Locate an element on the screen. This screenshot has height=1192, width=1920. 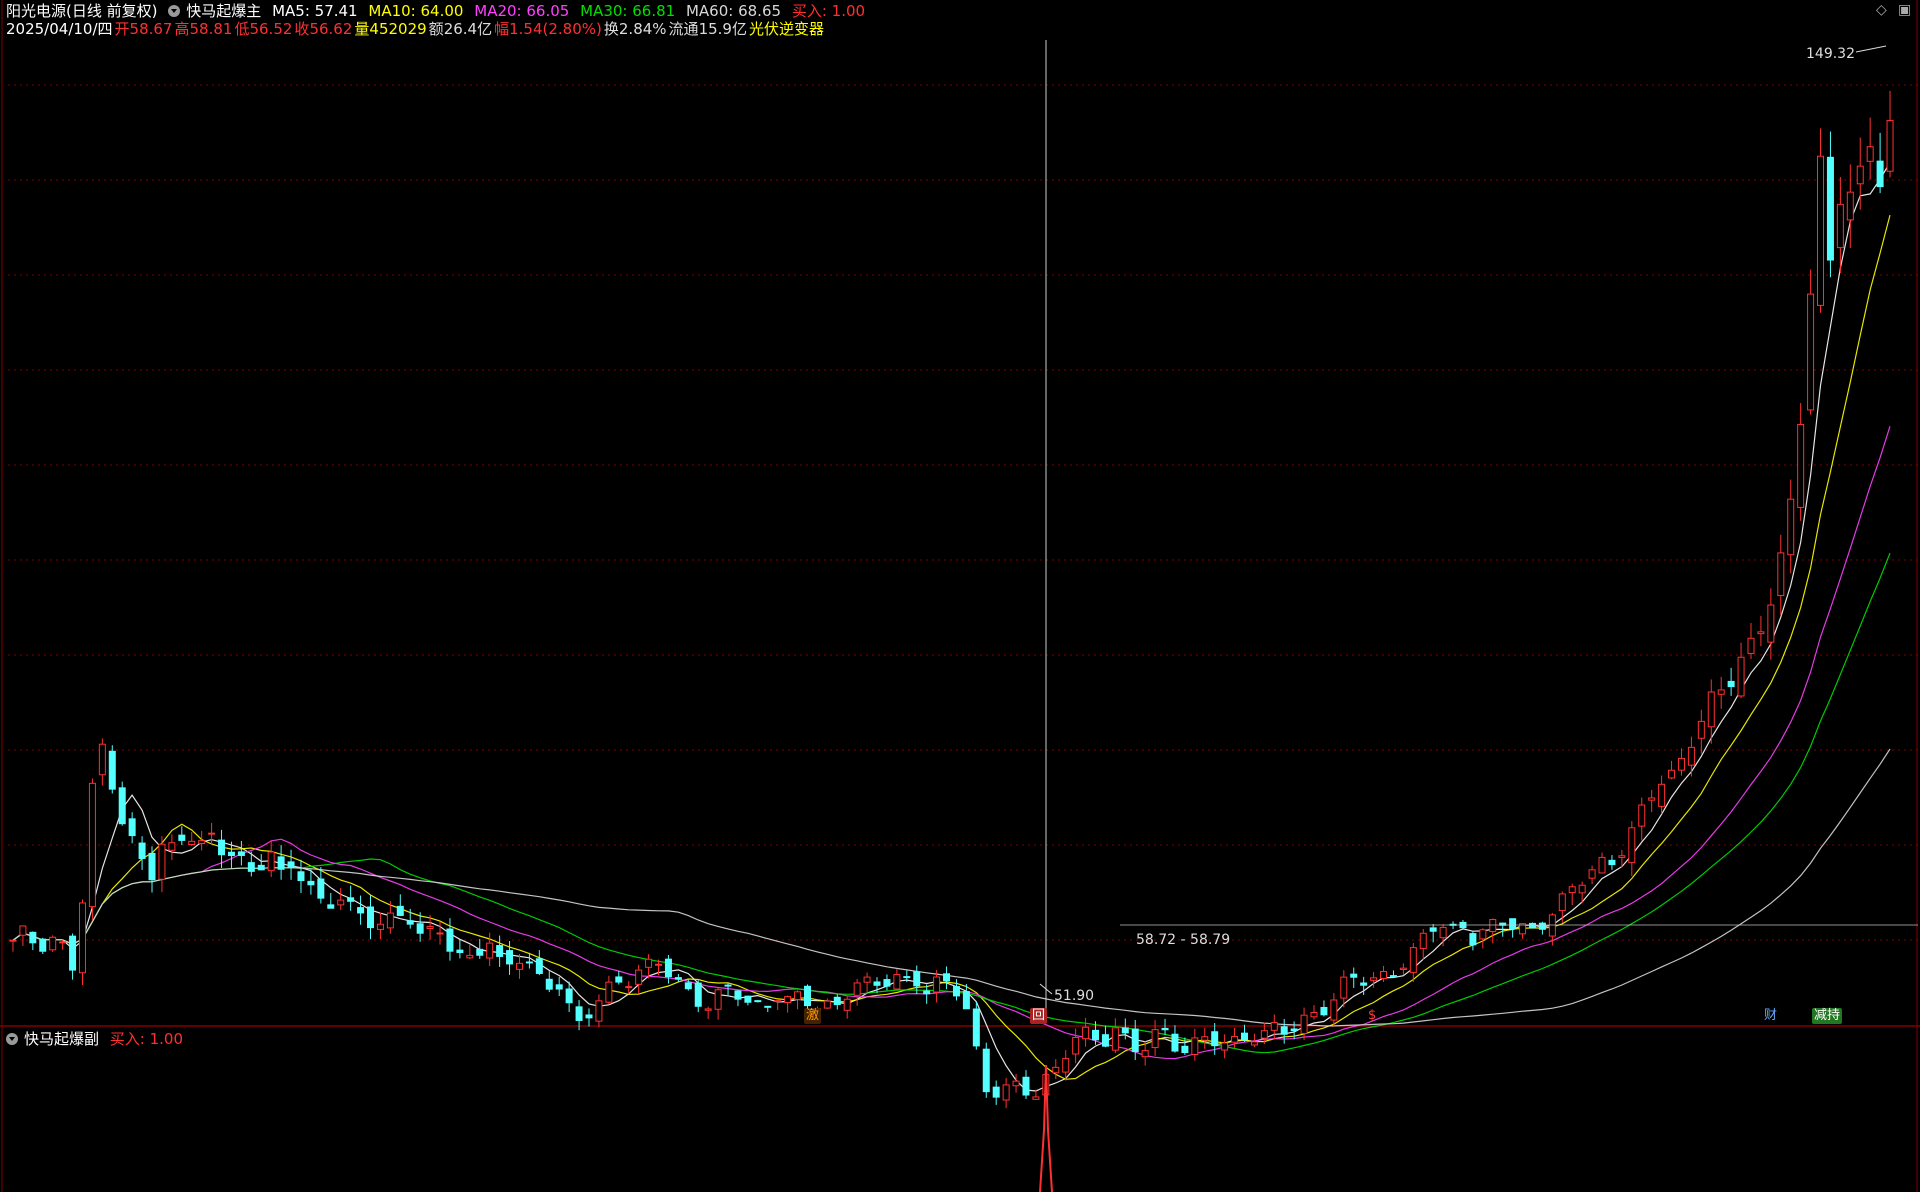
sub-buy-readout: 买入: 1.00 is located at coordinates (149, 1039).